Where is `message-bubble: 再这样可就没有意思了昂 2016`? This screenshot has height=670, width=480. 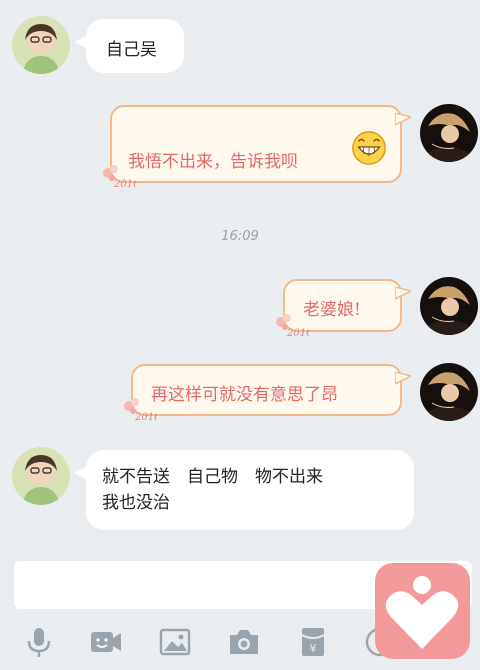
message-bubble: 再这样可就没有意思了昂 2016 is located at coordinates (267, 393).